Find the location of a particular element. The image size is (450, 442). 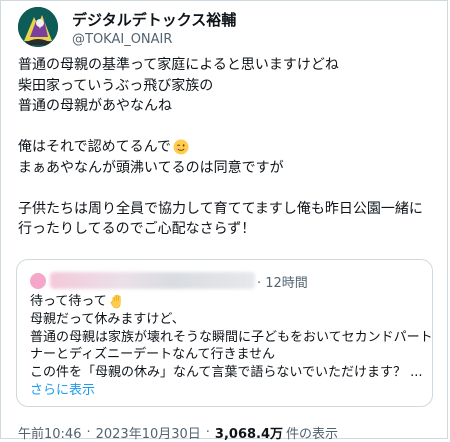

tweet-metadata: 午前10:46 · 2023年10月30日 · 3,068.4万 件の表示 is located at coordinates (178, 432).